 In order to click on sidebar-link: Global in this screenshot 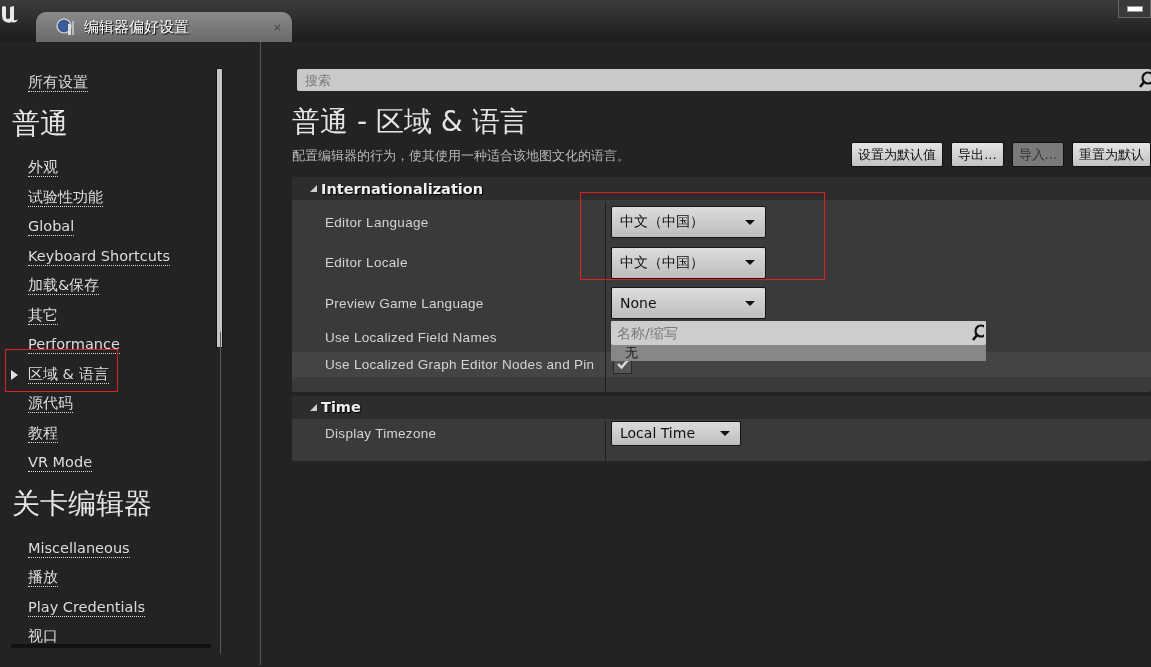, I will do `click(51, 227)`.